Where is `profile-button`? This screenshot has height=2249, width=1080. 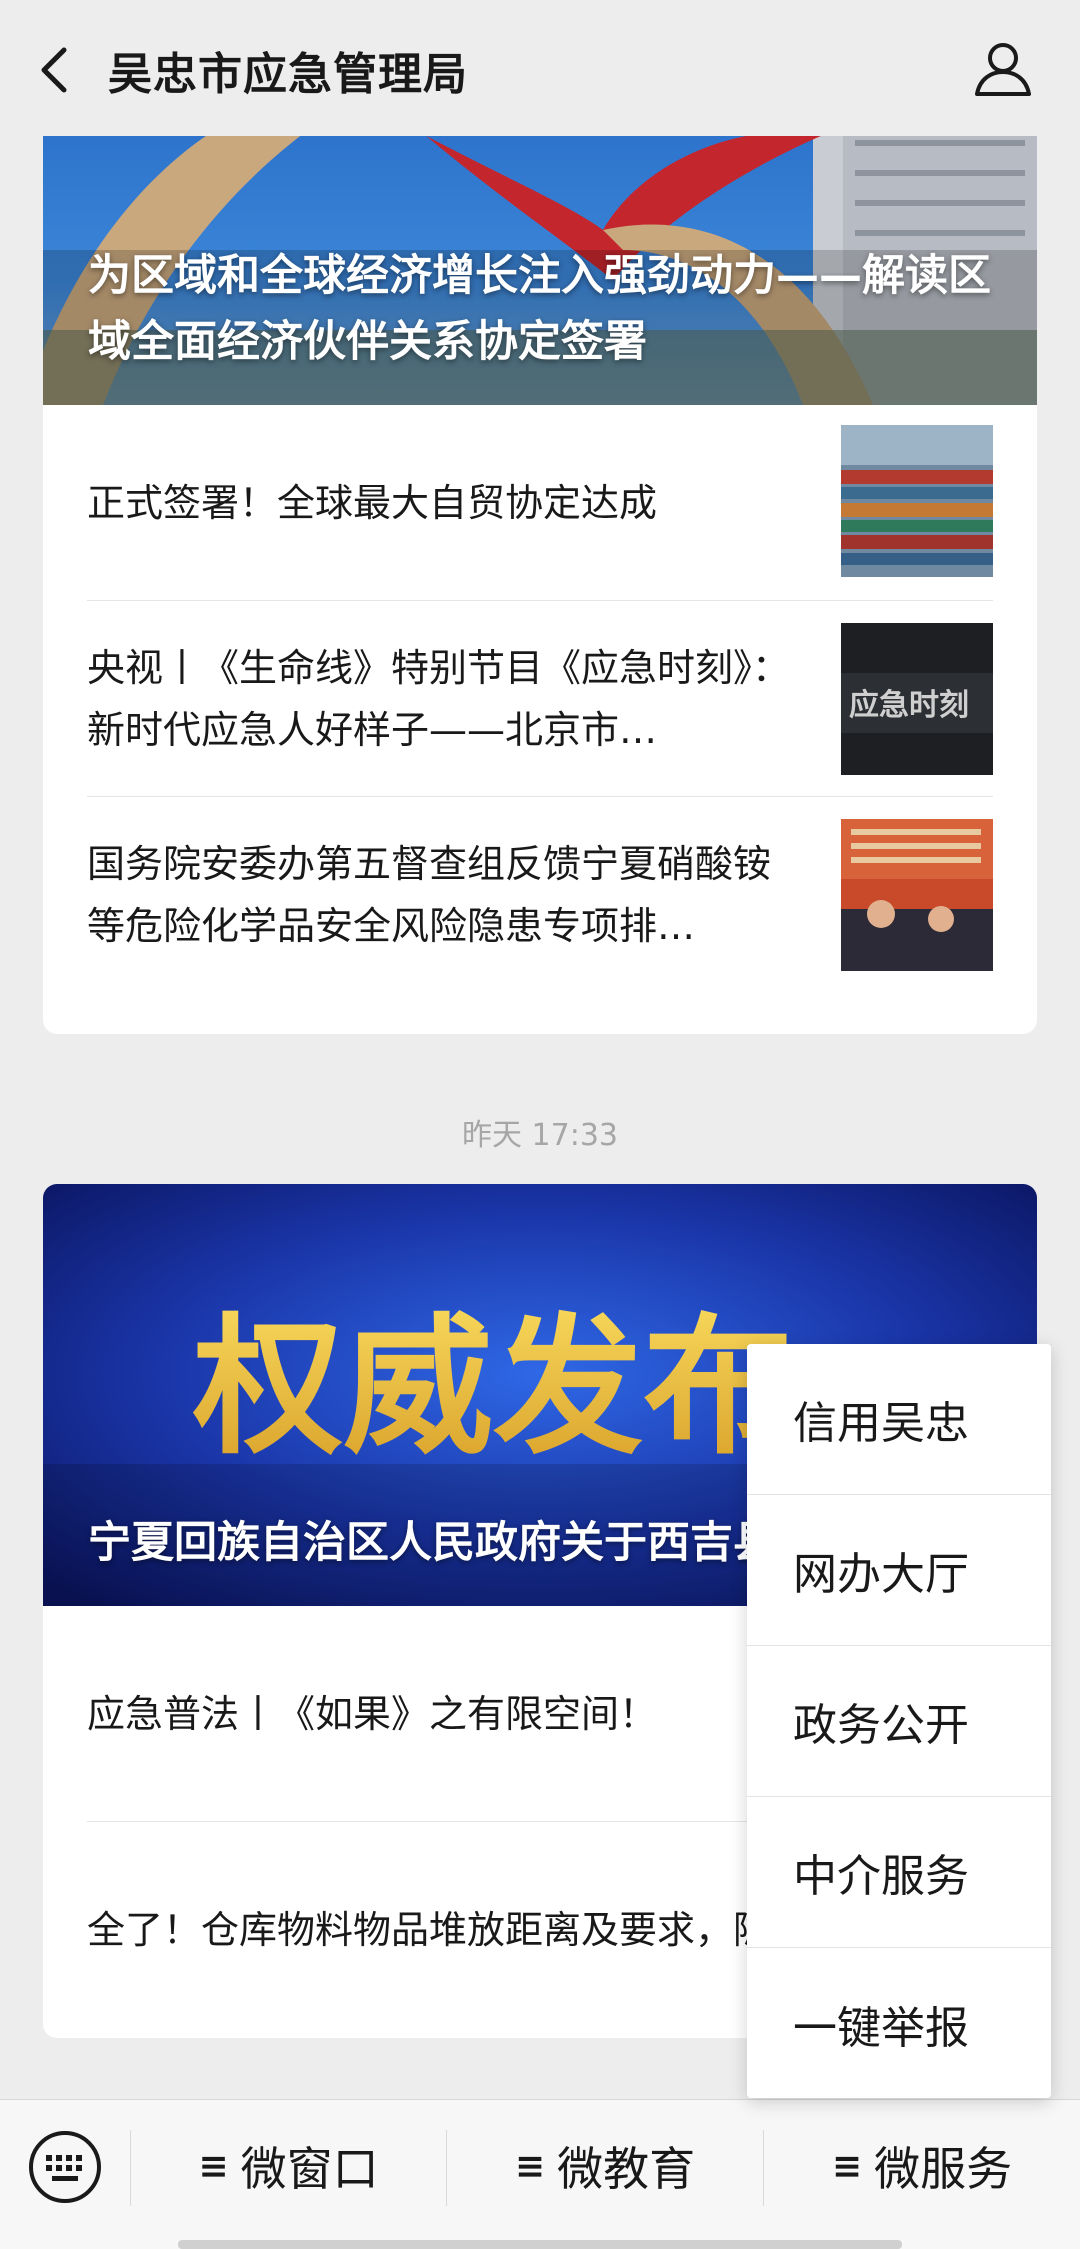
profile-button is located at coordinates (1003, 69).